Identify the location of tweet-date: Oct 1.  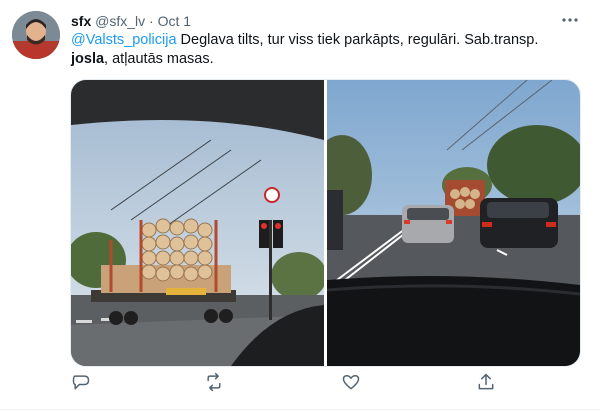
(174, 21).